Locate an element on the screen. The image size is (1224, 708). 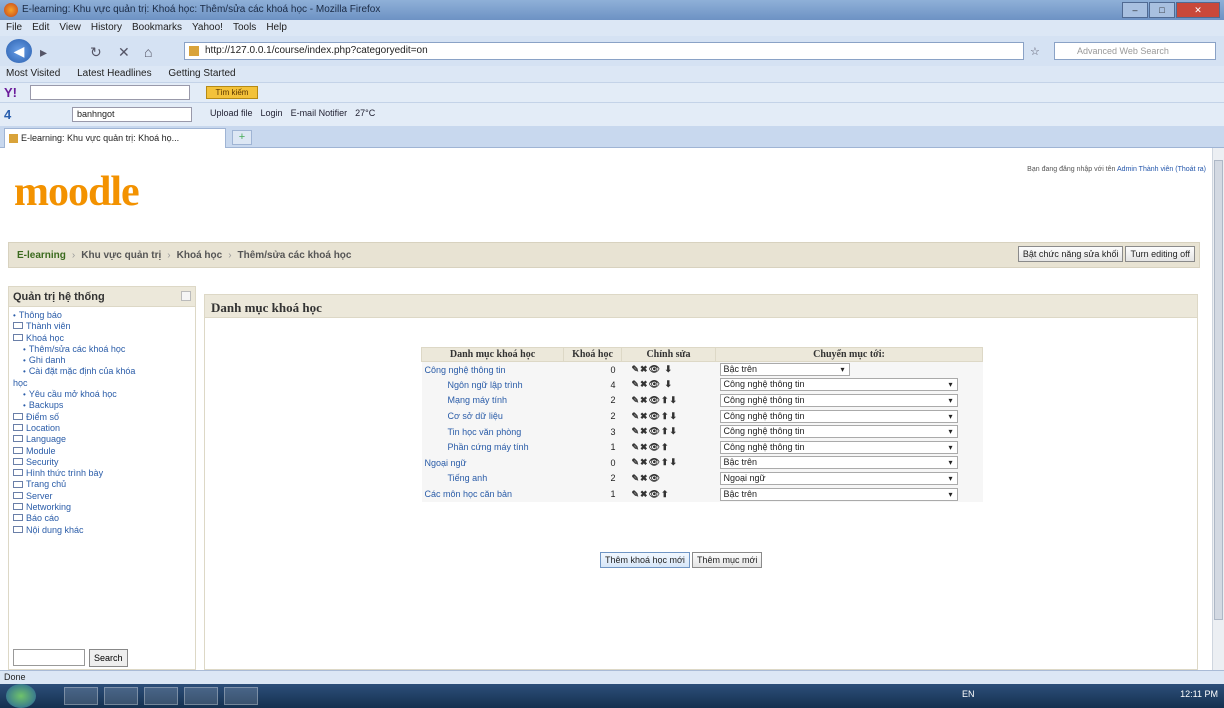
scrollbar-thumb is located at coordinates (1218, 390).